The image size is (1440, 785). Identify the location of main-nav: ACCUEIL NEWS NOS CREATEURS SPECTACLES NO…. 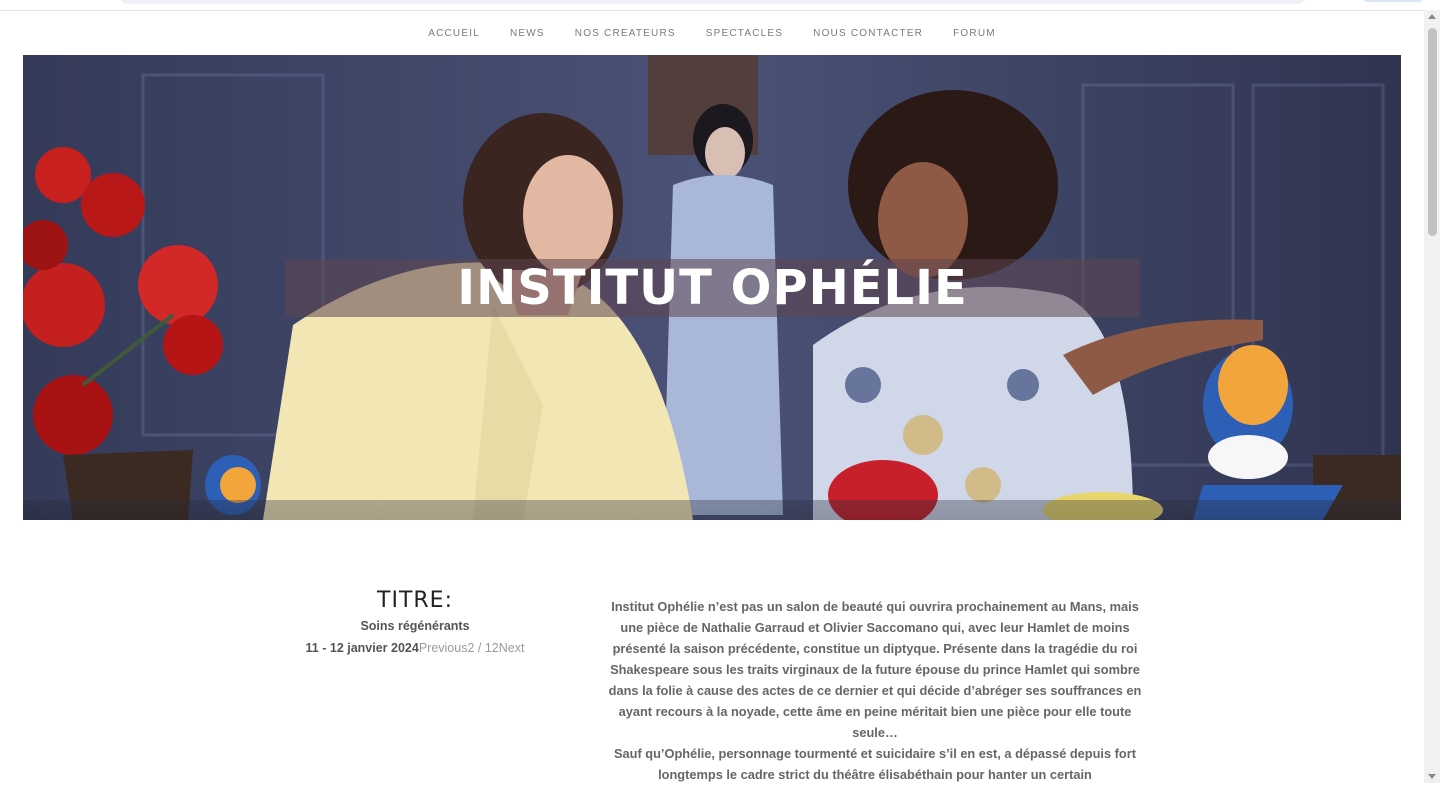
(712, 33).